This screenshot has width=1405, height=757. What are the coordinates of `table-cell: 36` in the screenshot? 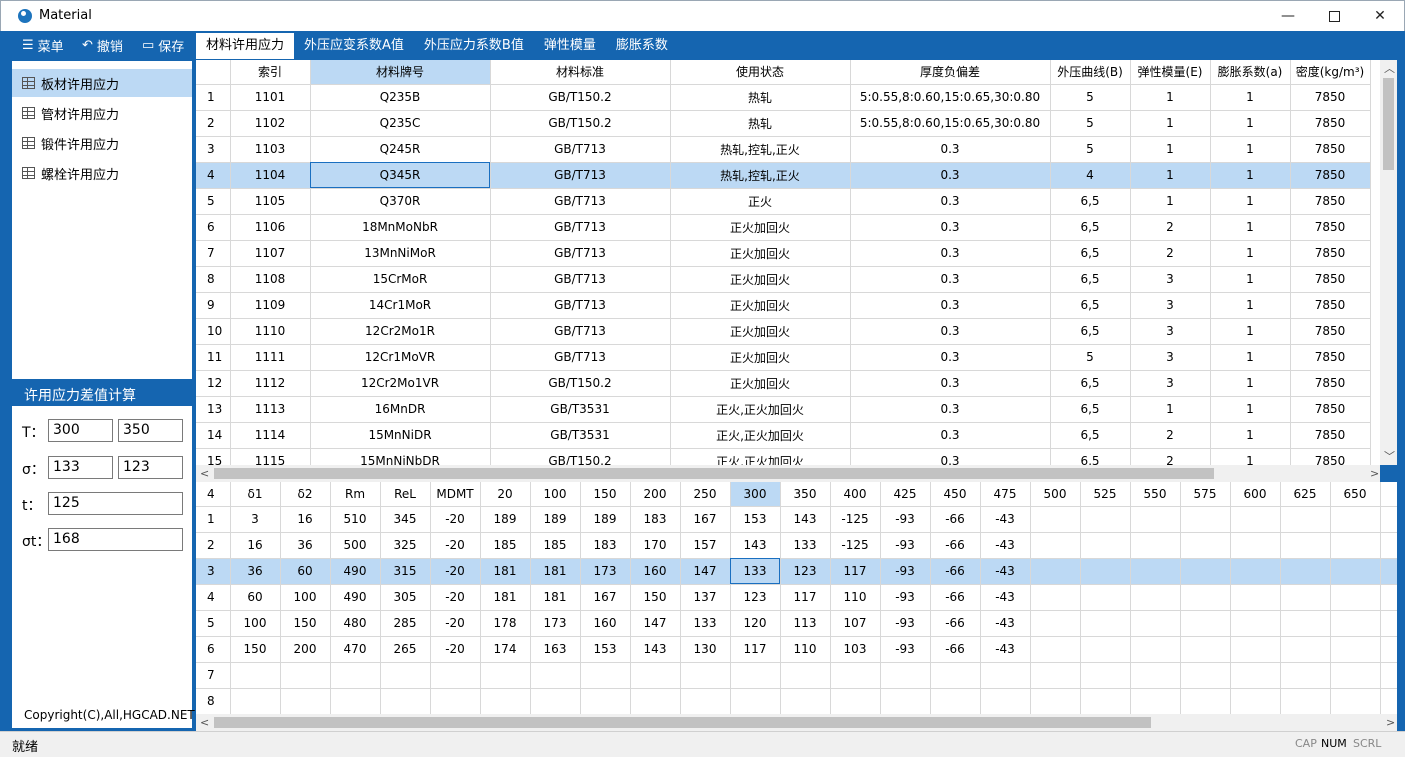 It's located at (305, 545).